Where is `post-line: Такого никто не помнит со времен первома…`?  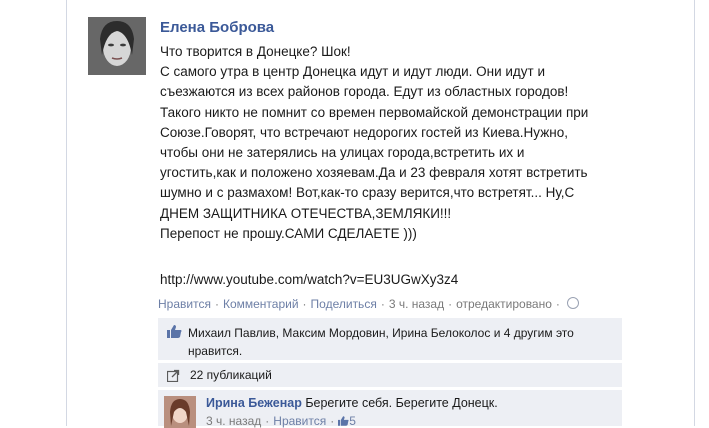 post-line: Такого никто не помнит со времен первома… is located at coordinates (374, 112).